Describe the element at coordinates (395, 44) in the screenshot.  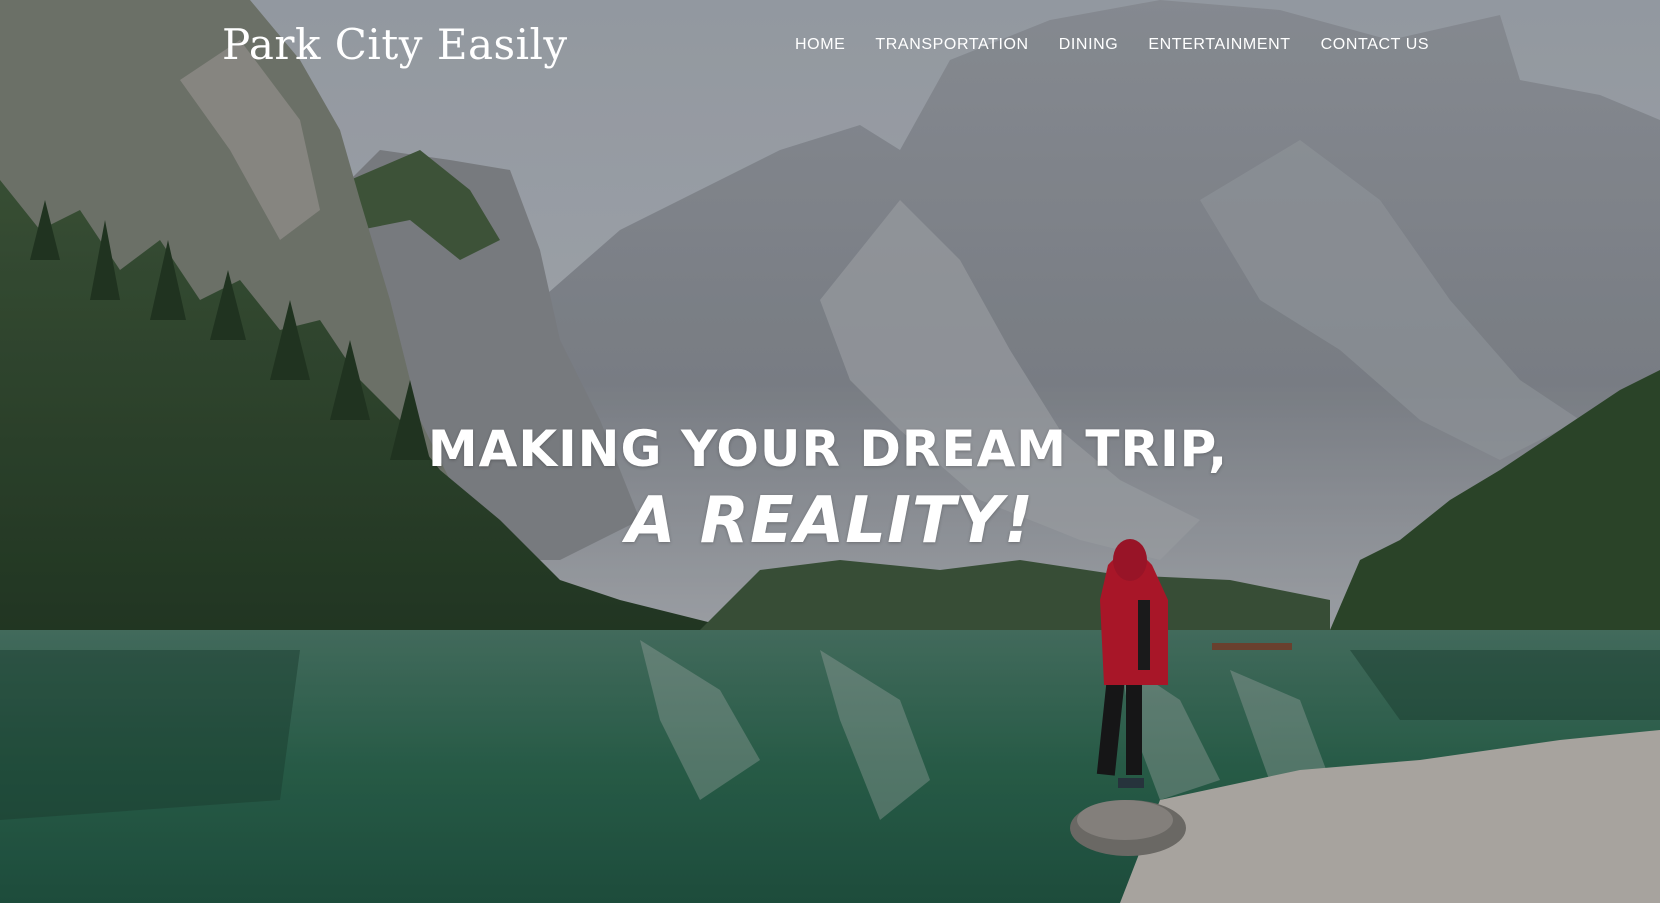
I see `site-logo: Park City Easily` at that location.